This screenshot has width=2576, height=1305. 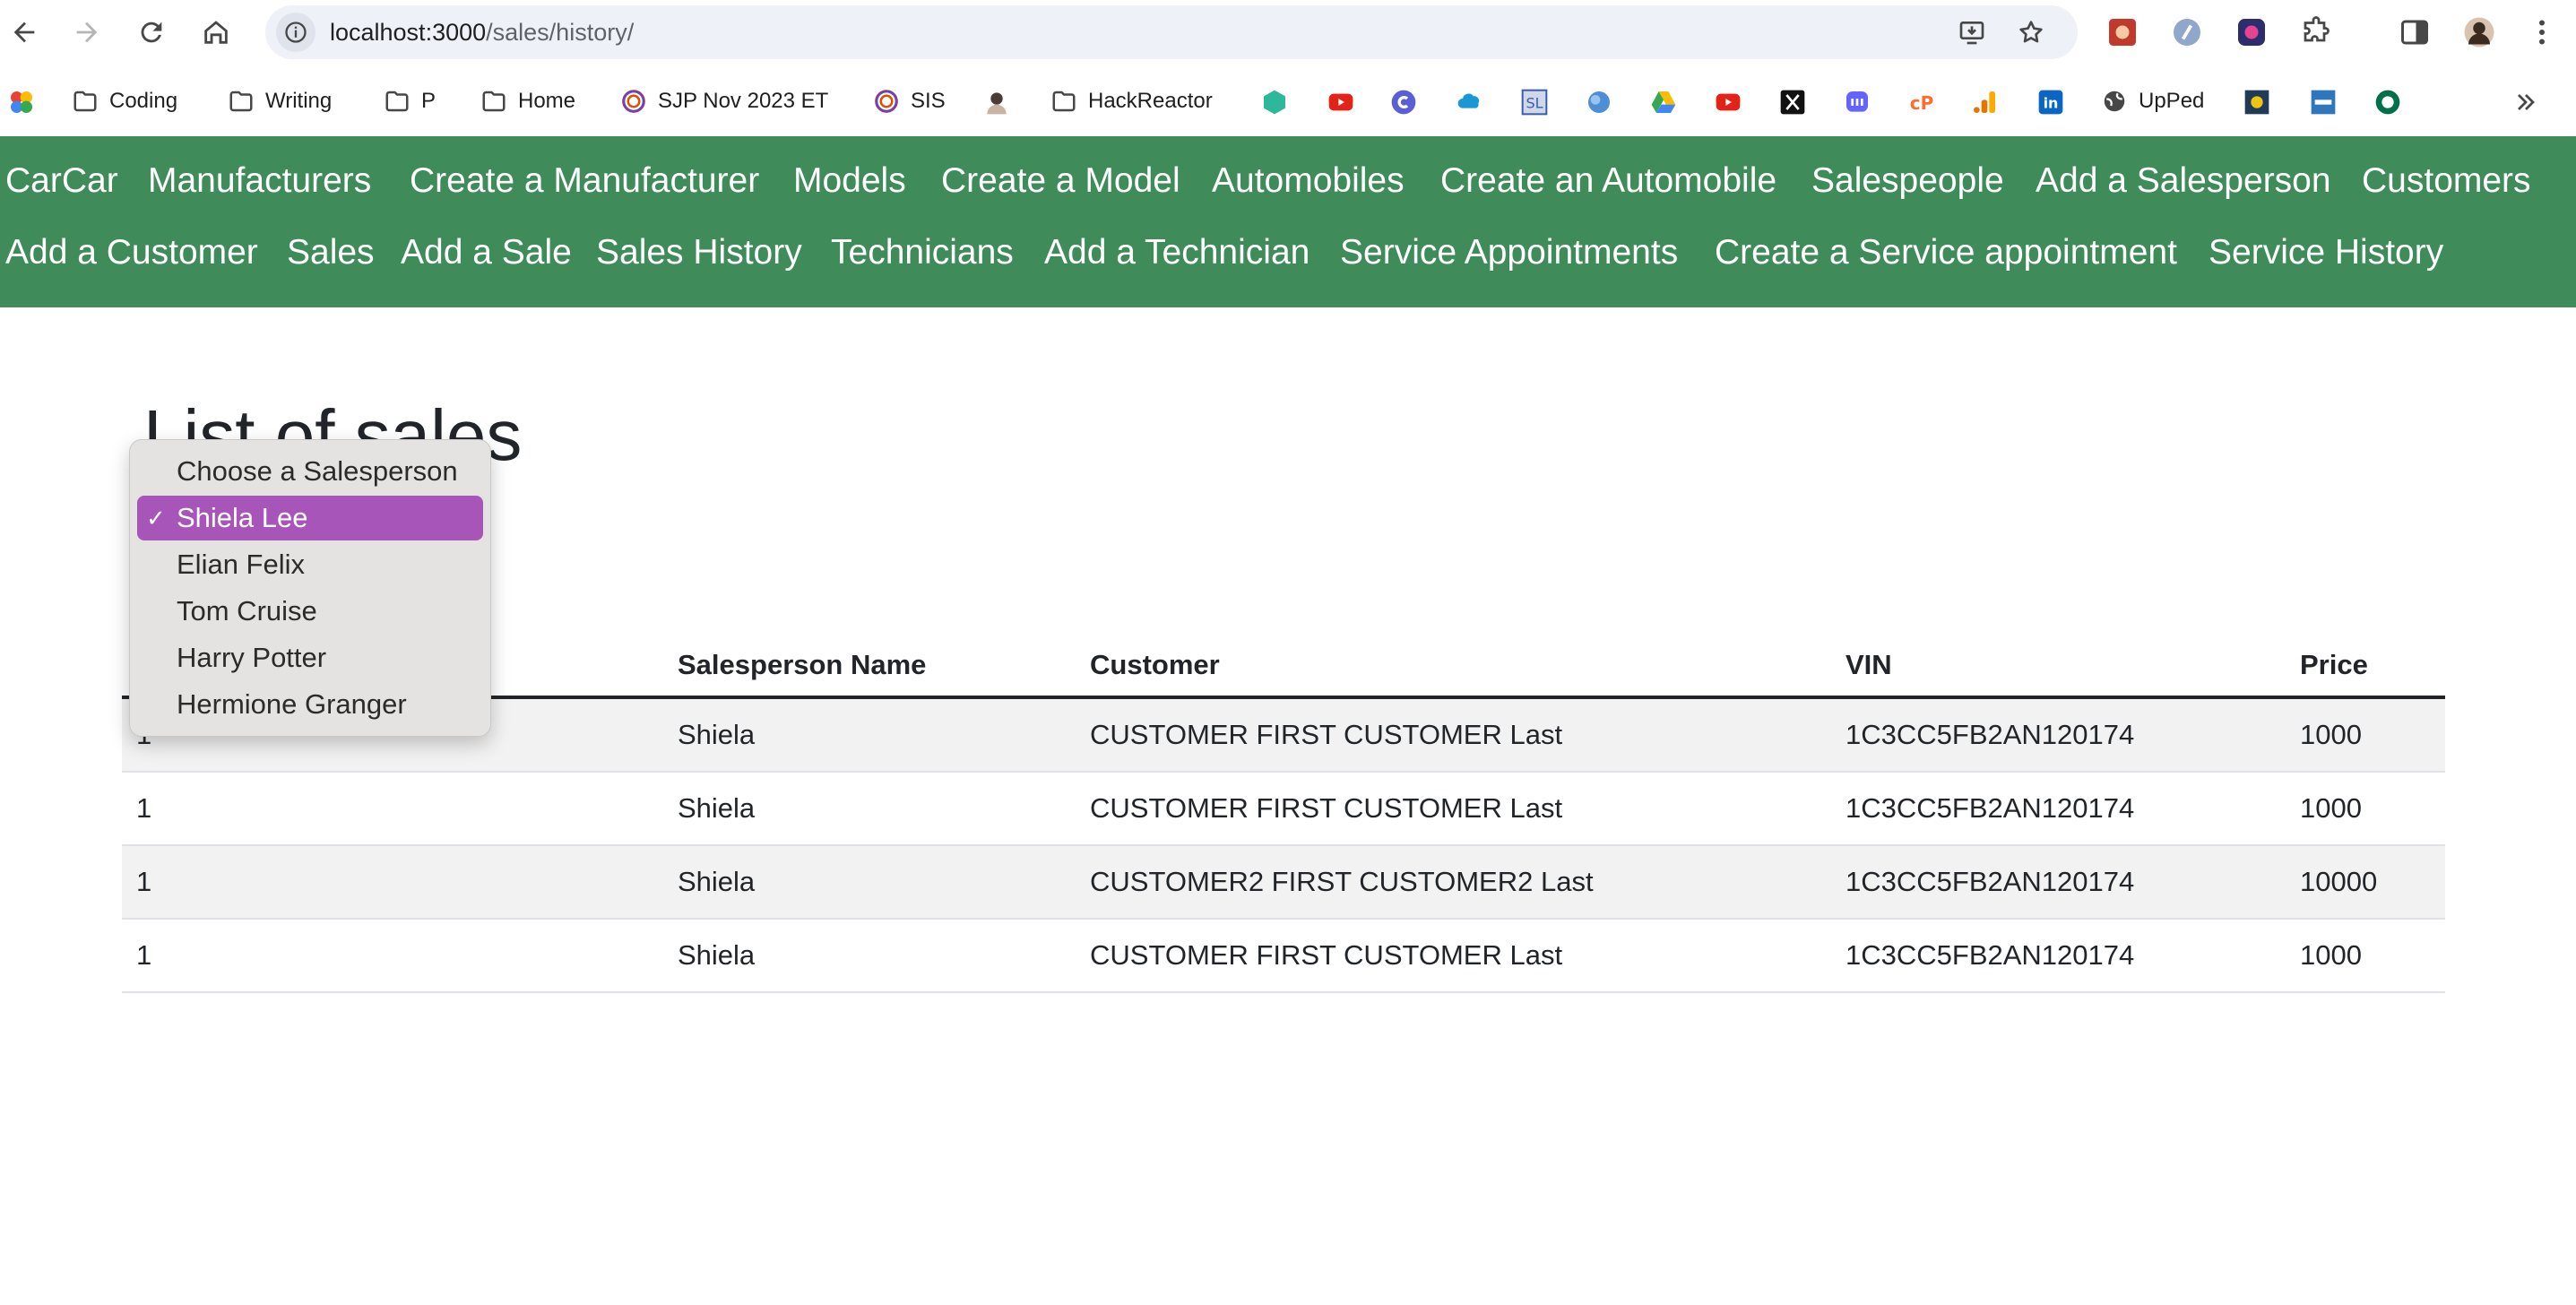 I want to click on nav-link-sales-history: Sales History, so click(x=699, y=252).